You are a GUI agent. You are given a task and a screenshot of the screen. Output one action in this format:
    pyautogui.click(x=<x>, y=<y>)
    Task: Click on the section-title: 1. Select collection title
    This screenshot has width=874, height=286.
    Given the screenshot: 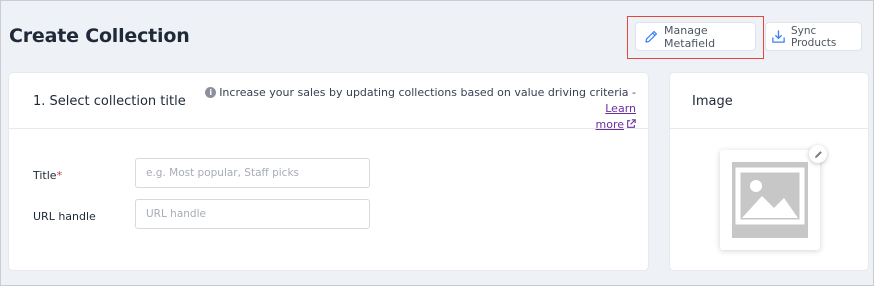 What is the action you would take?
    pyautogui.click(x=109, y=101)
    